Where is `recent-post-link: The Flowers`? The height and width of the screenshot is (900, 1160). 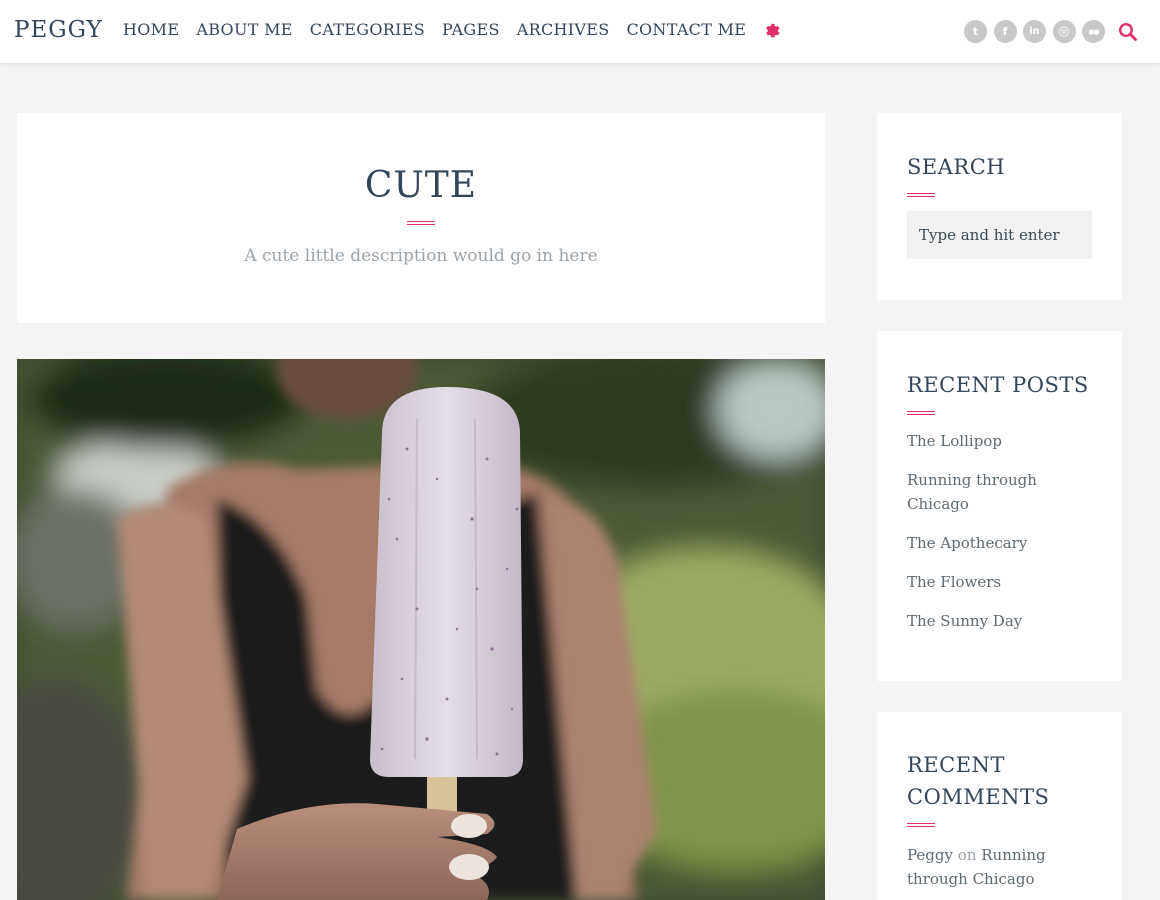
recent-post-link: The Flowers is located at coordinates (992, 582).